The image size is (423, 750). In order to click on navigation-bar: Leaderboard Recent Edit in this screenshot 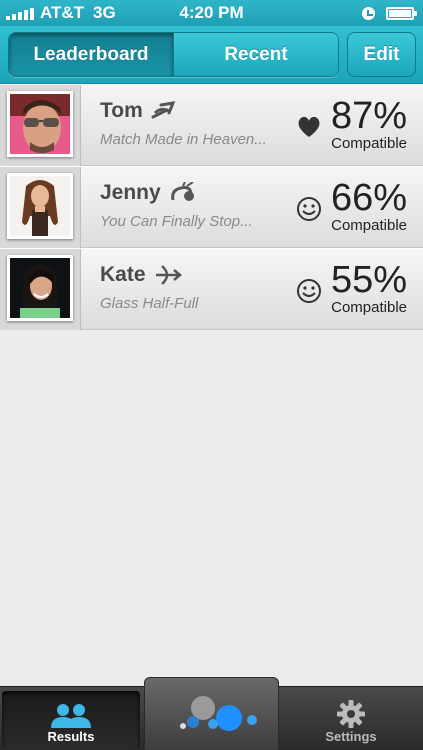, I will do `click(211, 55)`.